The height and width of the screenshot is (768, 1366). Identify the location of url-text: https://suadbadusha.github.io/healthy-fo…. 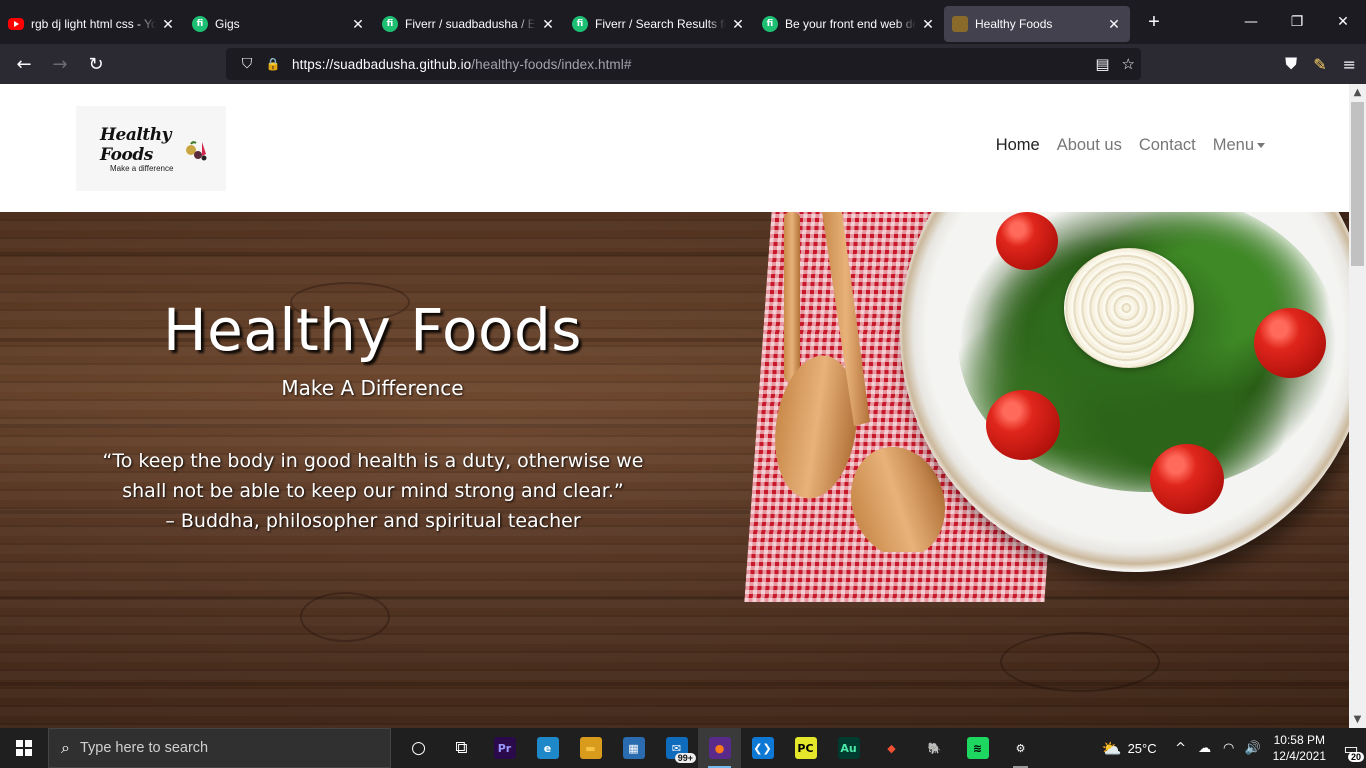
(462, 64).